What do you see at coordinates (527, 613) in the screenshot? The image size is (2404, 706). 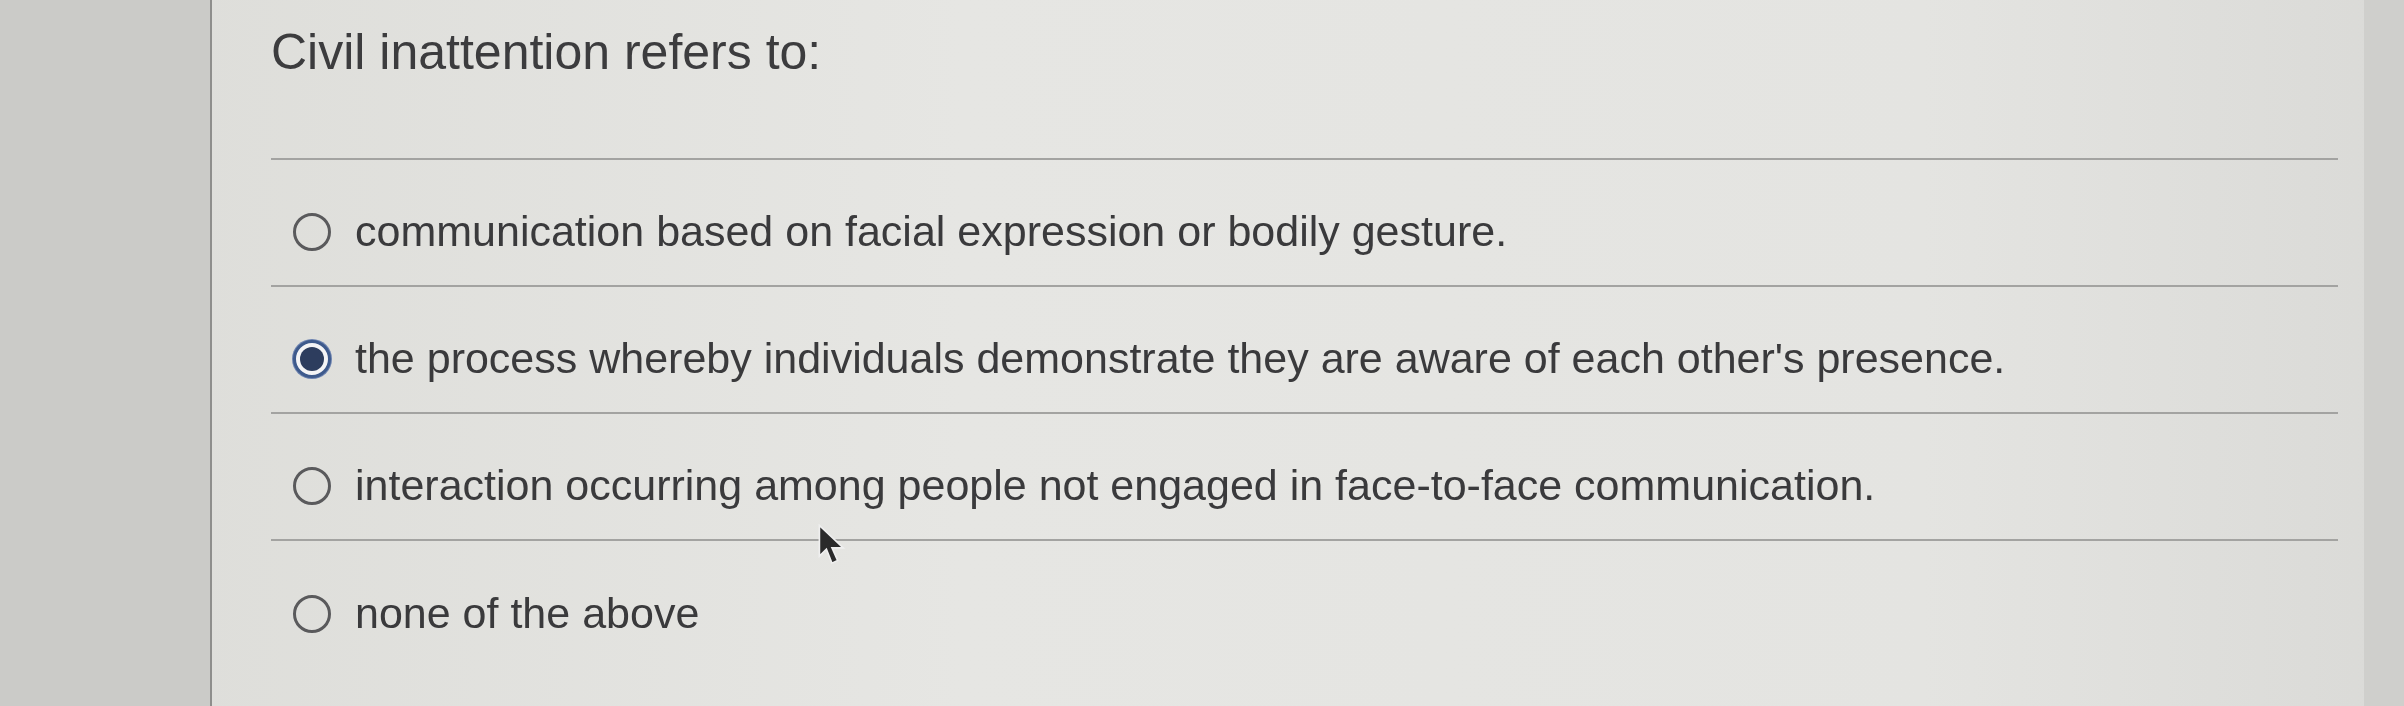 I see `option-label: none of the above` at bounding box center [527, 613].